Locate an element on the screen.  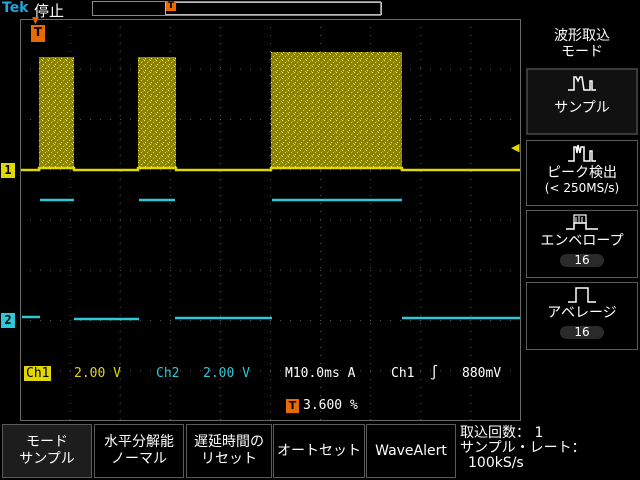
menu-item-peak-detect: ピーク検出 (< 250MS/s) is located at coordinates (582, 173).